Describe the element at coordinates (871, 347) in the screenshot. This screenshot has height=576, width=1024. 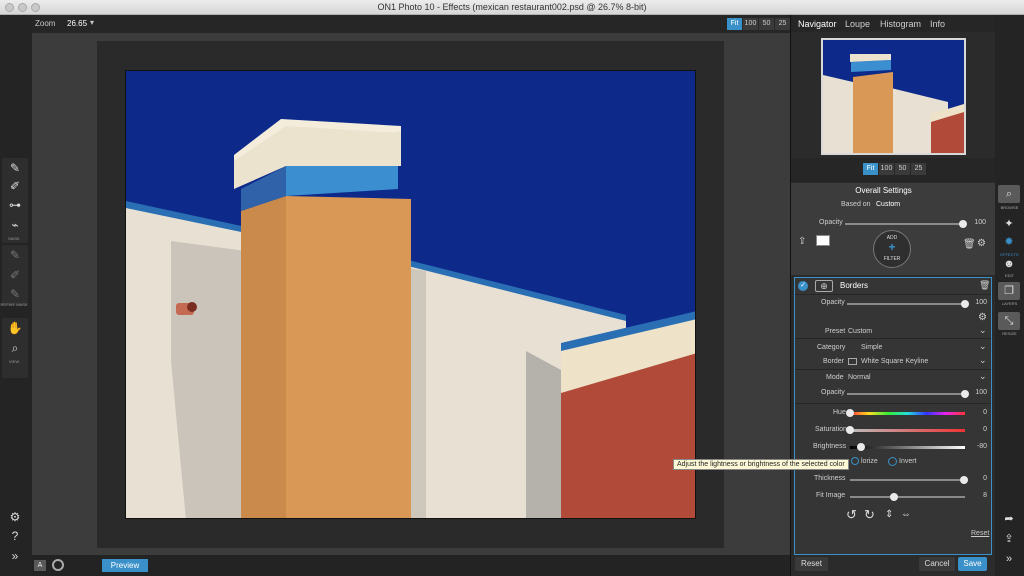
I see `category-value: Simple` at that location.